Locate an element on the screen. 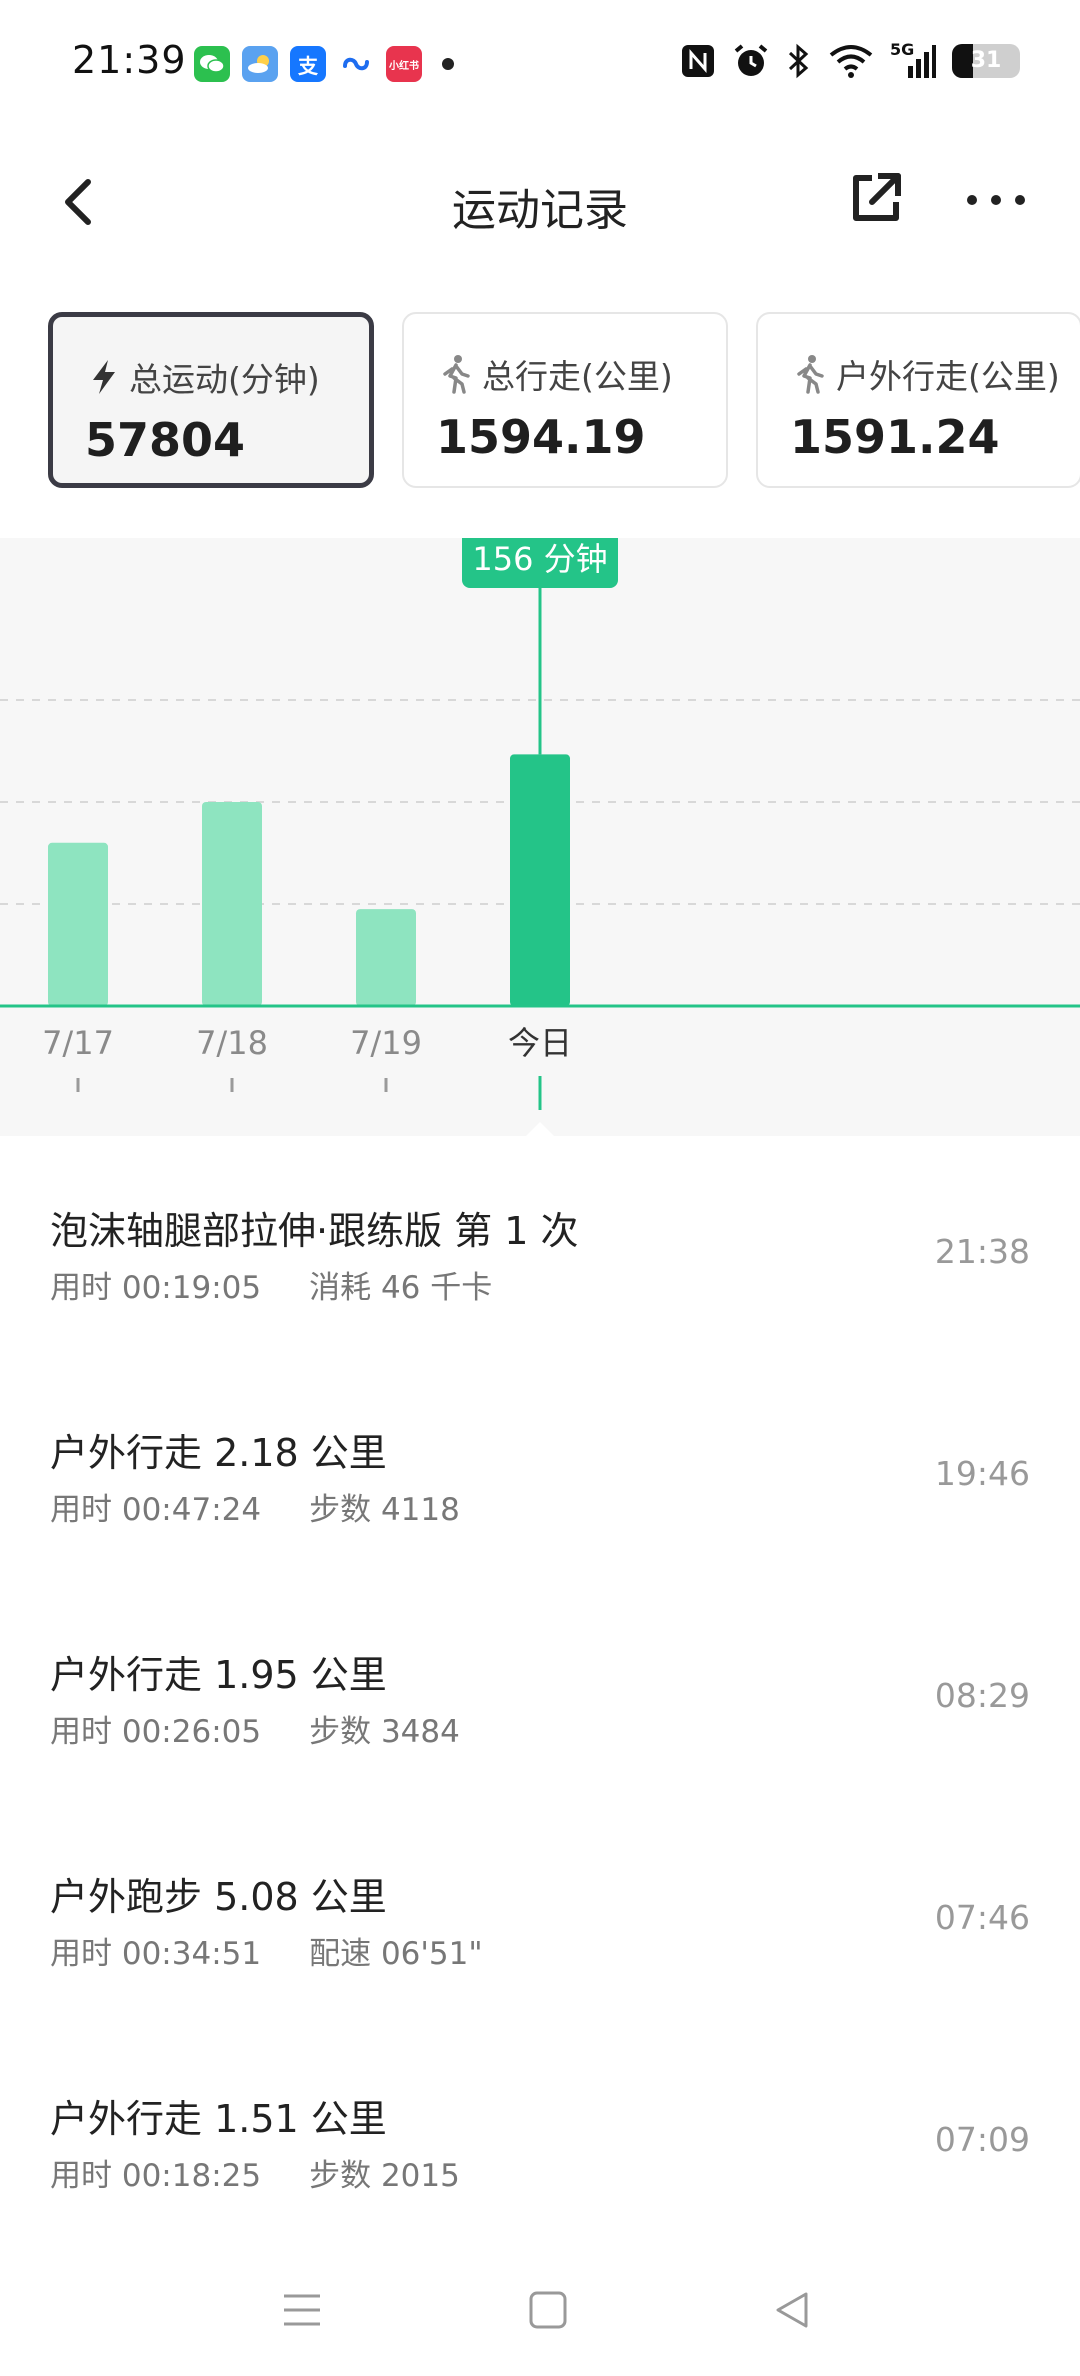 The height and width of the screenshot is (2376, 1080). card-label: 总运动(分钟) is located at coordinates (224, 379).